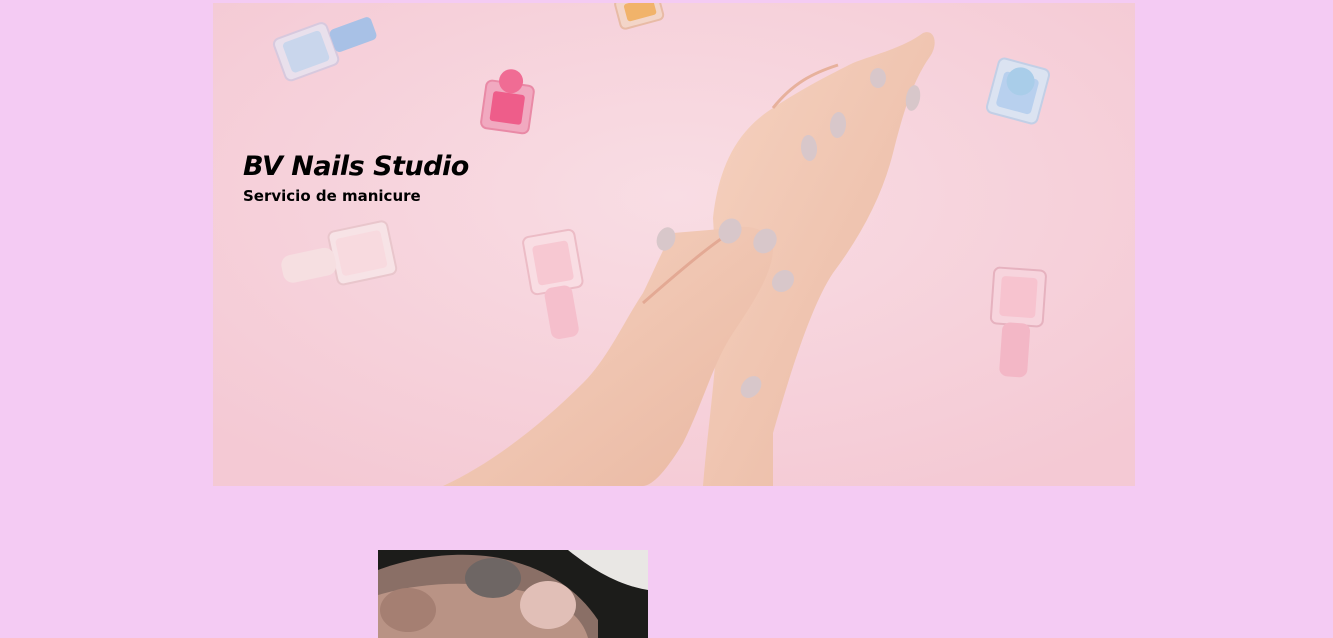  Describe the element at coordinates (332, 196) in the screenshot. I see `hero-subtitle: Servicio de manicure` at that location.